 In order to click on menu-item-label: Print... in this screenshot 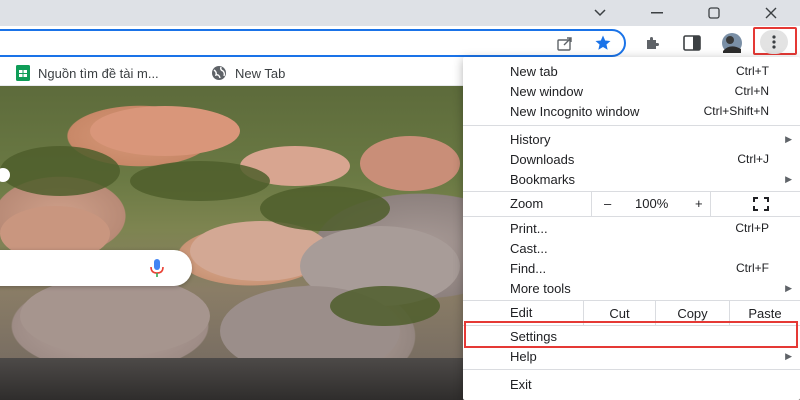, I will do `click(529, 228)`.